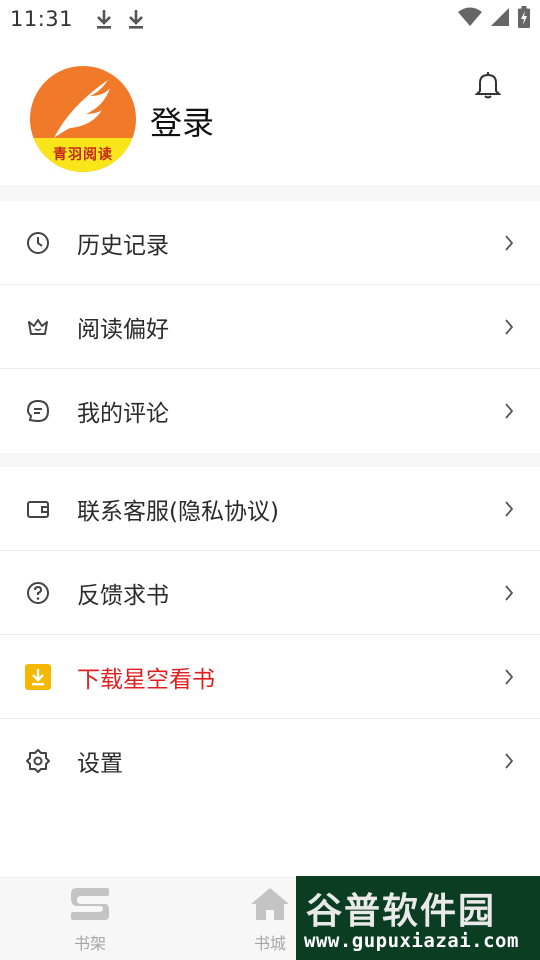  Describe the element at coordinates (270, 593) in the screenshot. I see `menu-item-feedback: 反馈求书` at that location.